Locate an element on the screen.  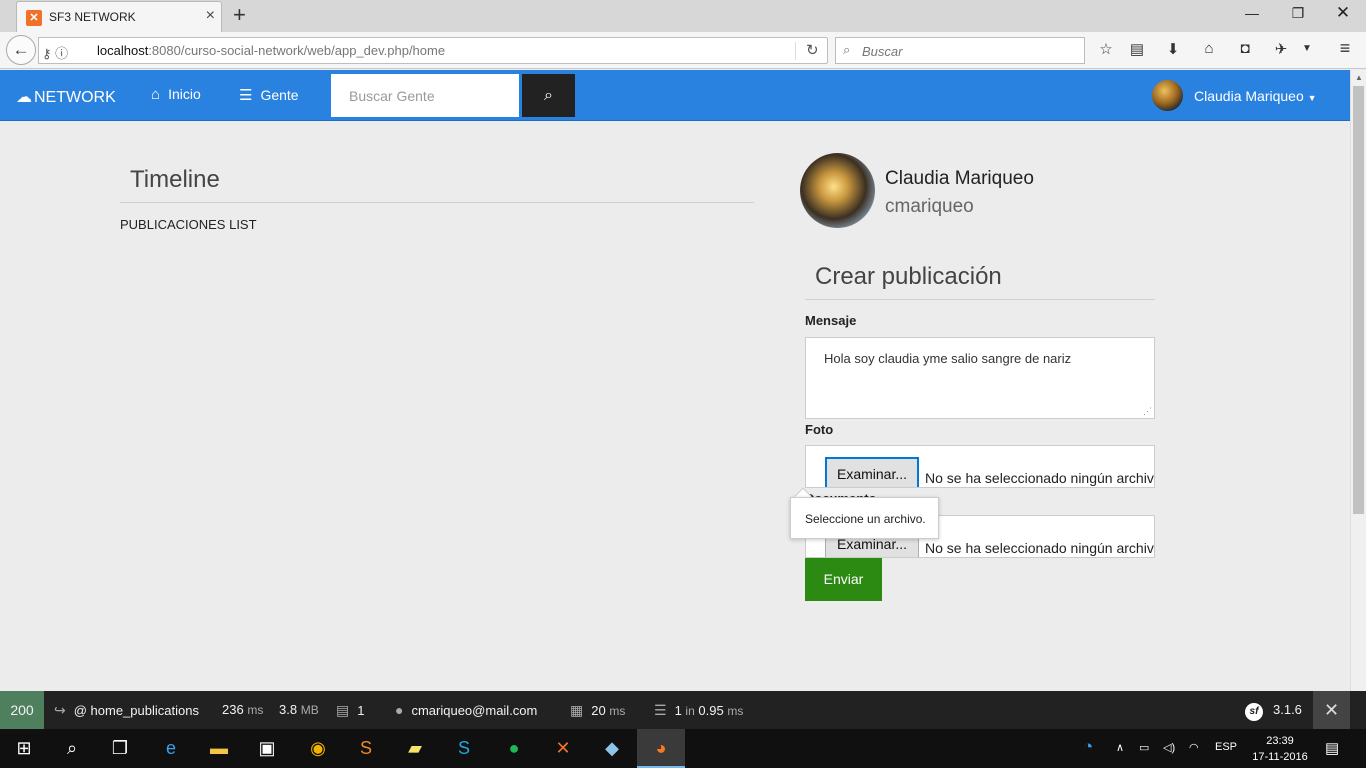
battery-icon: ▭ is located at coordinates (1144, 747).